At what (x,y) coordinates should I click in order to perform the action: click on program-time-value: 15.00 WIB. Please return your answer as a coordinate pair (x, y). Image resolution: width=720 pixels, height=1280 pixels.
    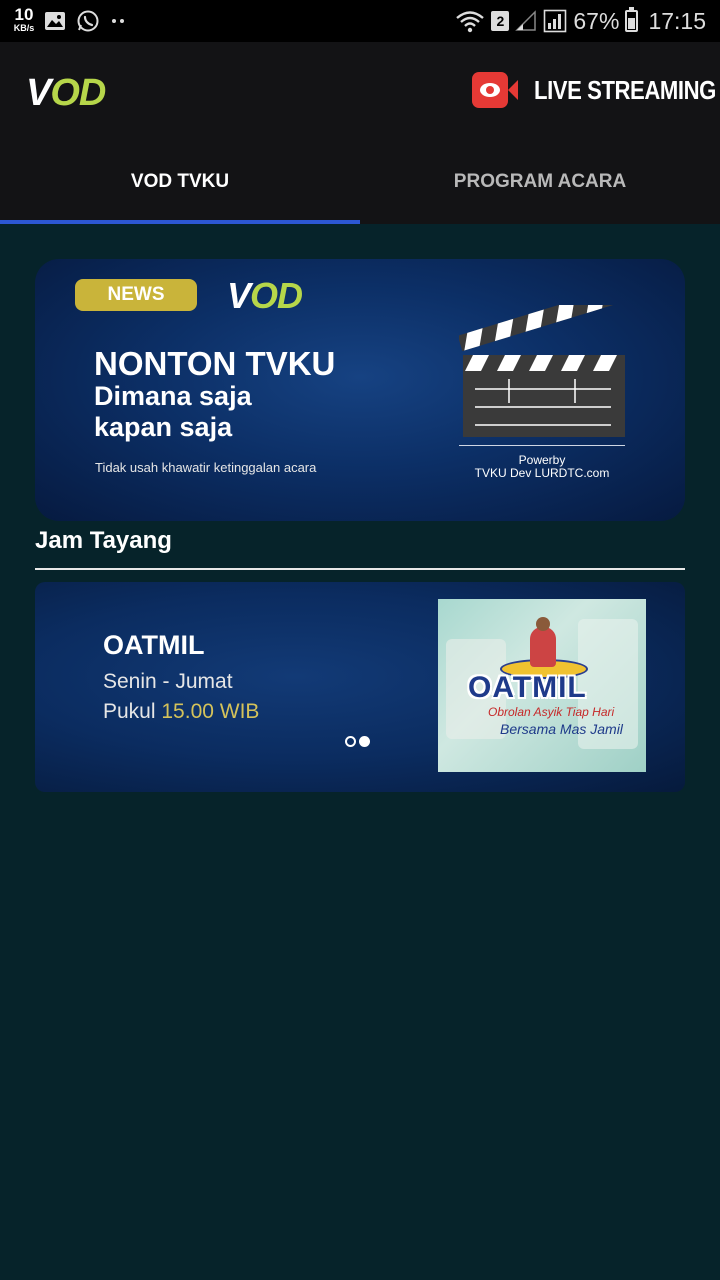
    Looking at the image, I should click on (210, 711).